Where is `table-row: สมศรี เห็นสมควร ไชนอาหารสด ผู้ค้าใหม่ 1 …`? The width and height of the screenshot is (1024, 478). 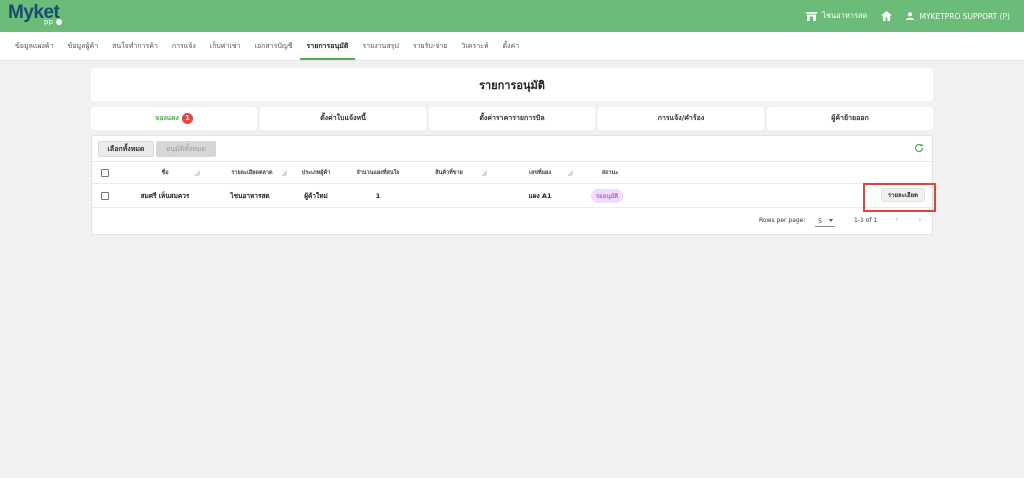 table-row: สมศรี เห็นสมควร ไชนอาหารสด ผู้ค้าใหม่ 1 … is located at coordinates (512, 196).